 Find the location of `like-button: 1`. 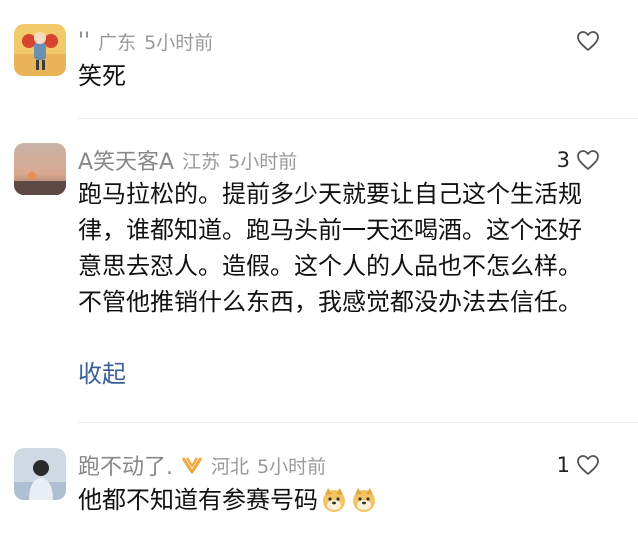

like-button: 1 is located at coordinates (578, 465).